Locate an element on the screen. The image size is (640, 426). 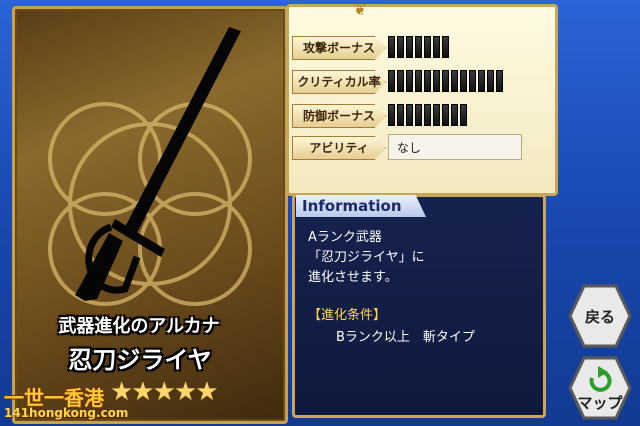
map-button: マップ is located at coordinates (600, 388).